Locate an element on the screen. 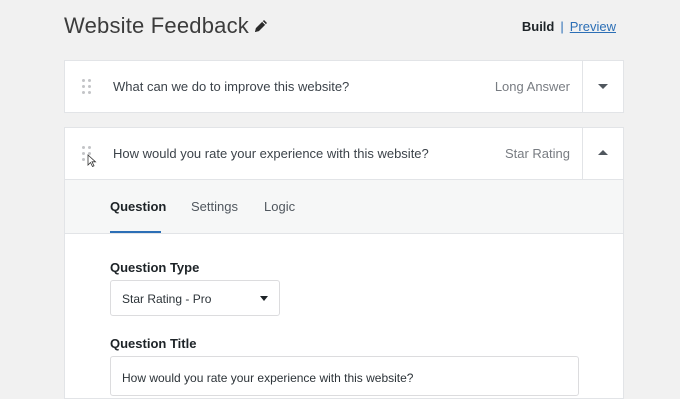 This screenshot has width=680, height=399. chevron-down-icon is located at coordinates (603, 86).